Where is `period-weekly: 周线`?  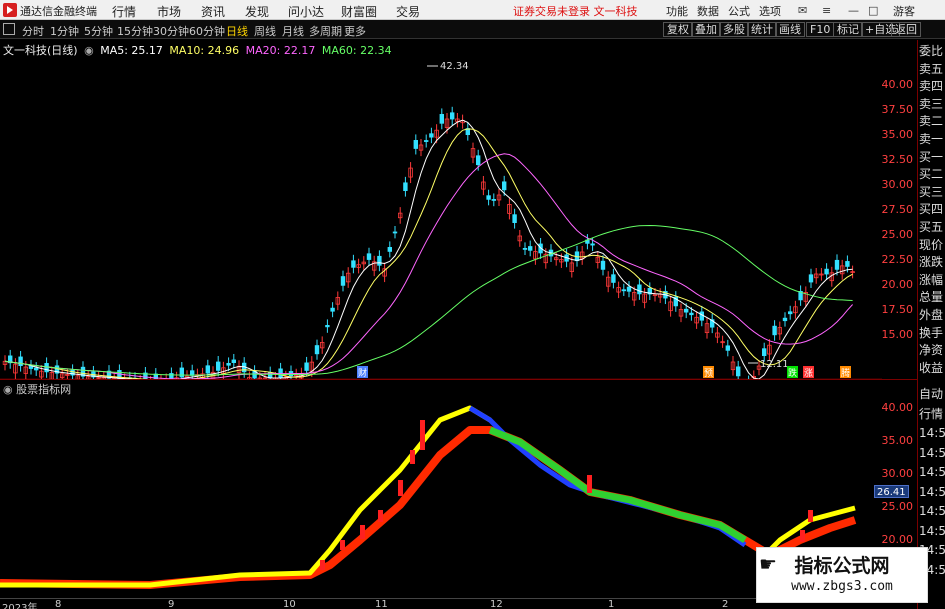 period-weekly: 周线 is located at coordinates (265, 31).